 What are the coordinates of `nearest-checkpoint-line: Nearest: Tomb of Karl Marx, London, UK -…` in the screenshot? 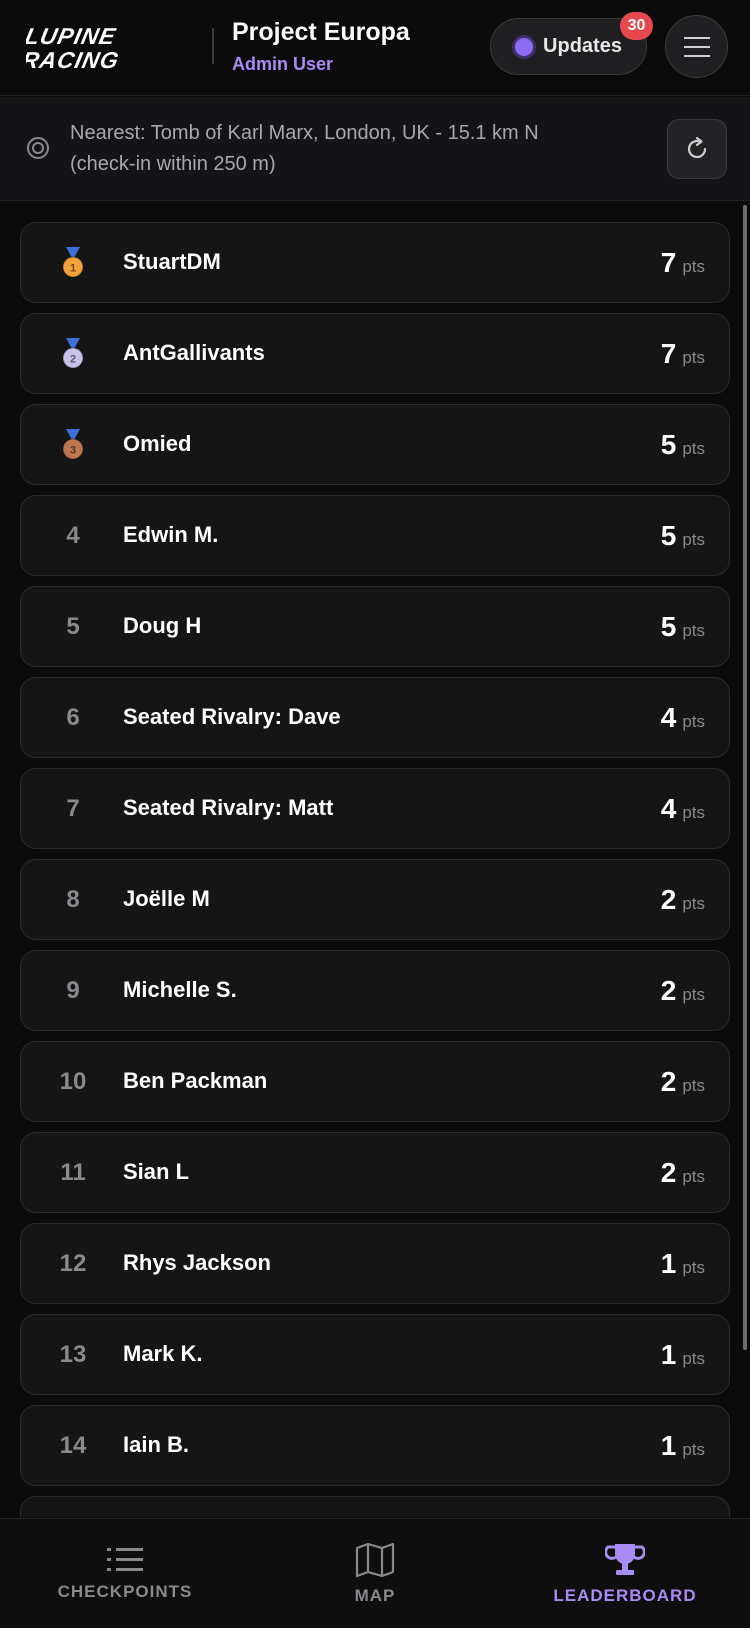 It's located at (304, 133).